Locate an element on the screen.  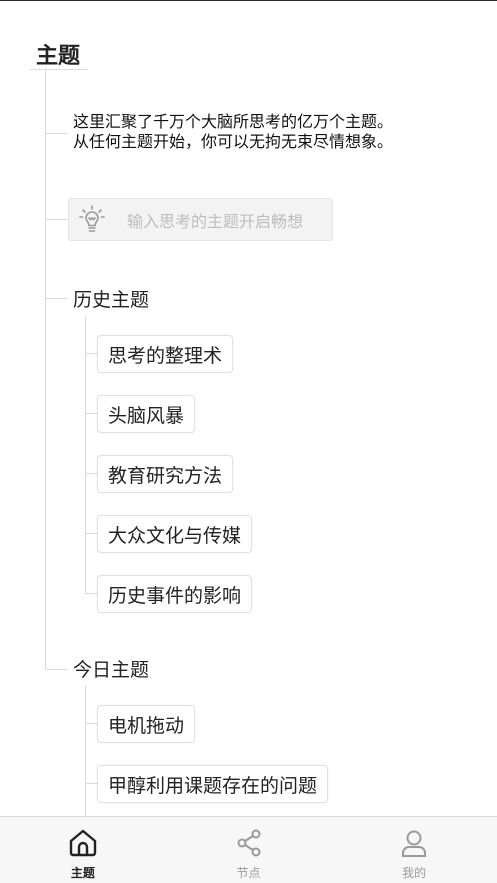
intro-line-1: 这里汇聚了千万个大脑所思考的亿万个主题。 is located at coordinates (233, 121).